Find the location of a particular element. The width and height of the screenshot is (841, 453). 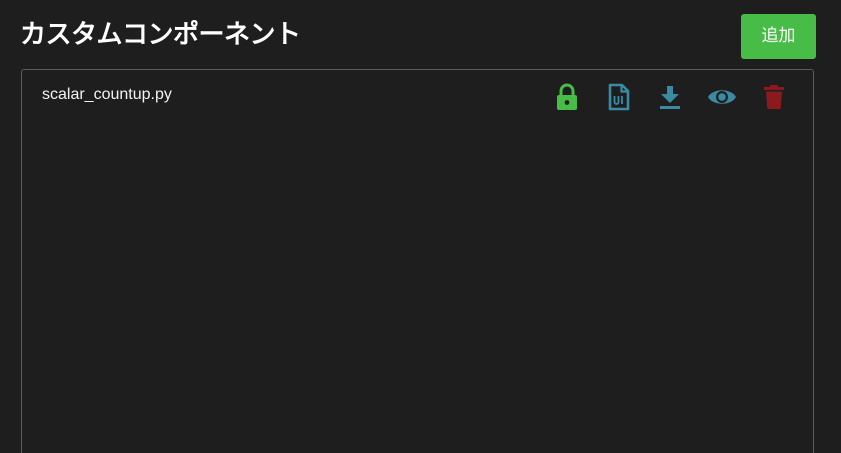

delete-button is located at coordinates (774, 97).